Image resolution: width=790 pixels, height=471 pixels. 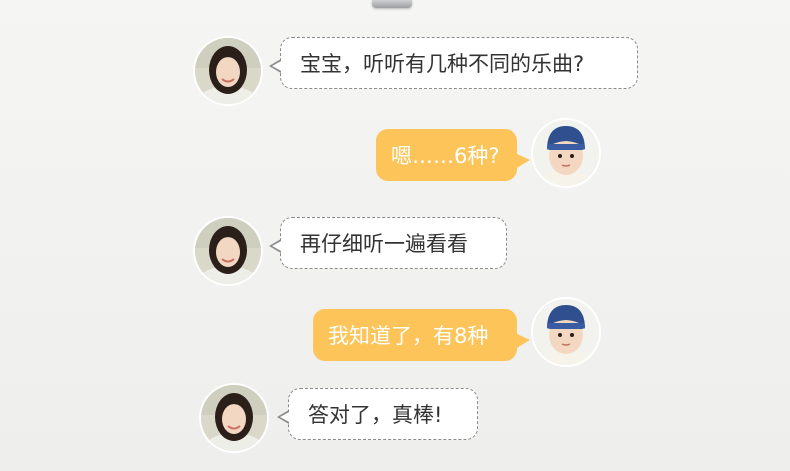 I want to click on message-bubble-child: 我知道了，有8种, so click(x=421, y=335).